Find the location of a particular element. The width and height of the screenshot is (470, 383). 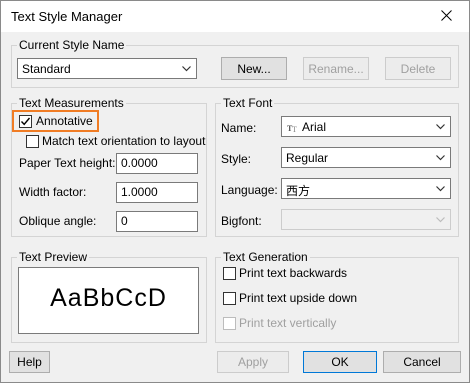

bigfont-label: Bigfont: is located at coordinates (241, 221).